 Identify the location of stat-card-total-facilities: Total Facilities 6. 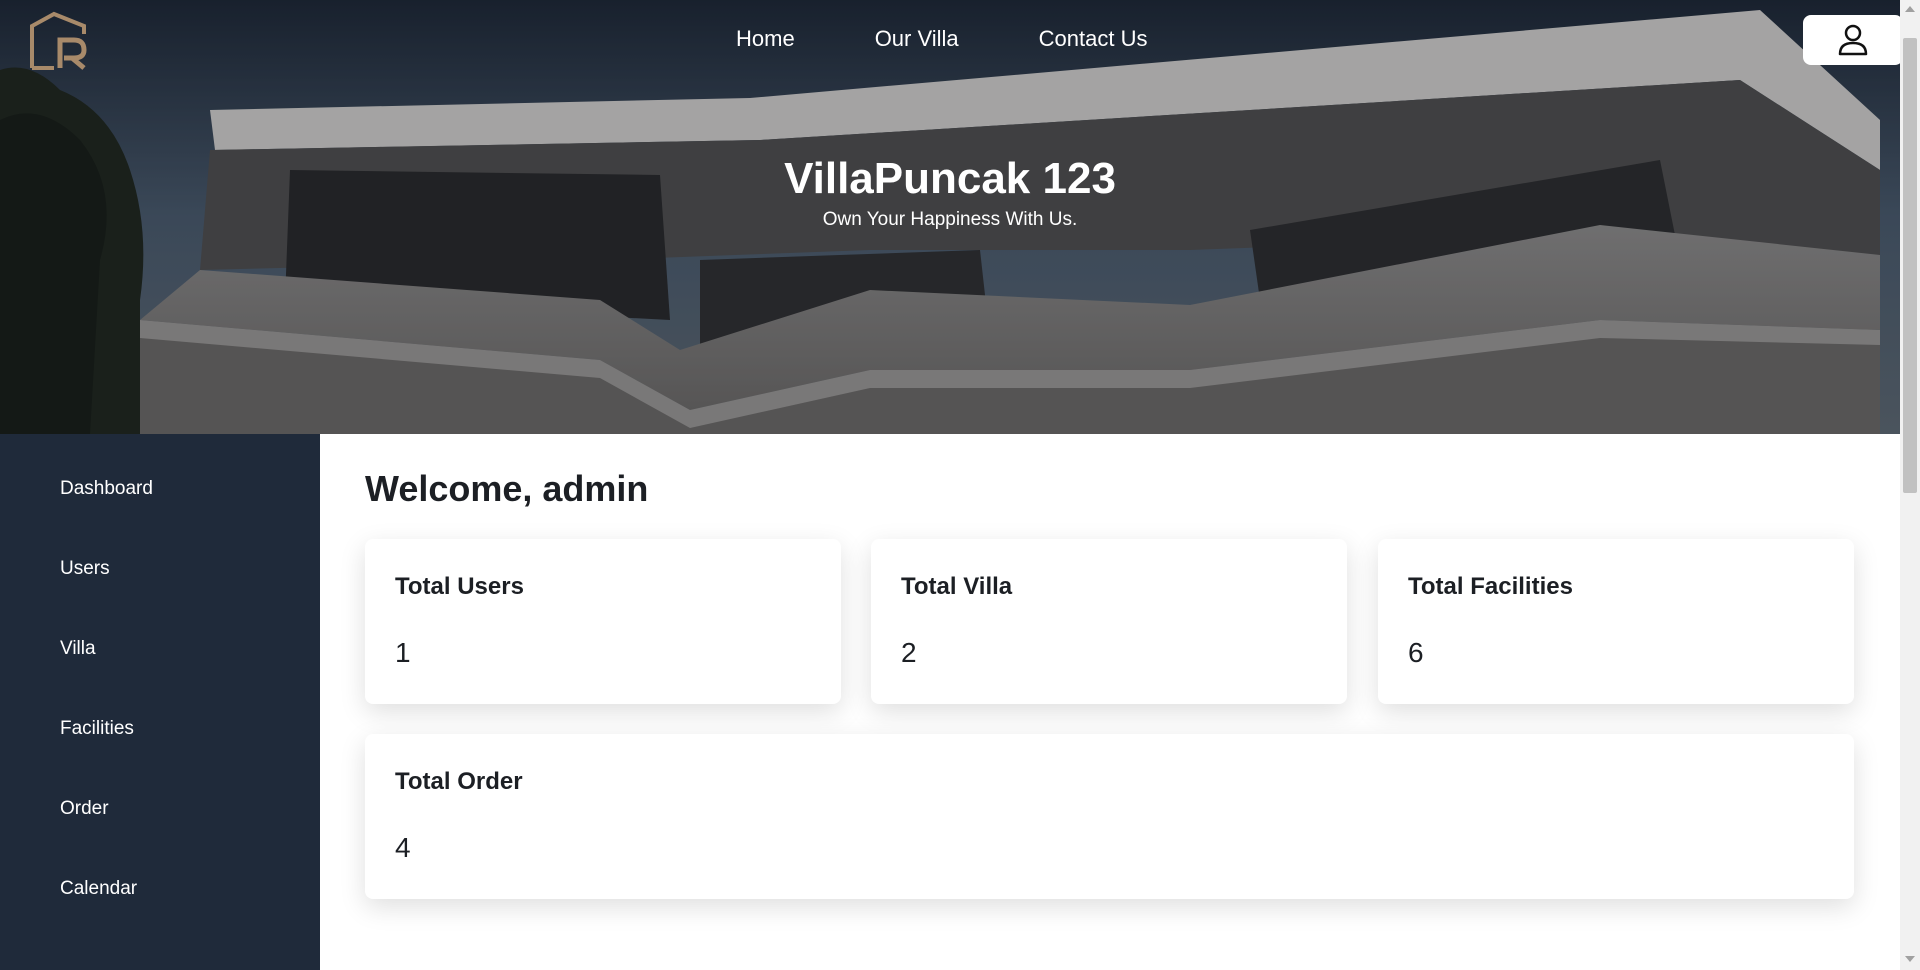
(1616, 621).